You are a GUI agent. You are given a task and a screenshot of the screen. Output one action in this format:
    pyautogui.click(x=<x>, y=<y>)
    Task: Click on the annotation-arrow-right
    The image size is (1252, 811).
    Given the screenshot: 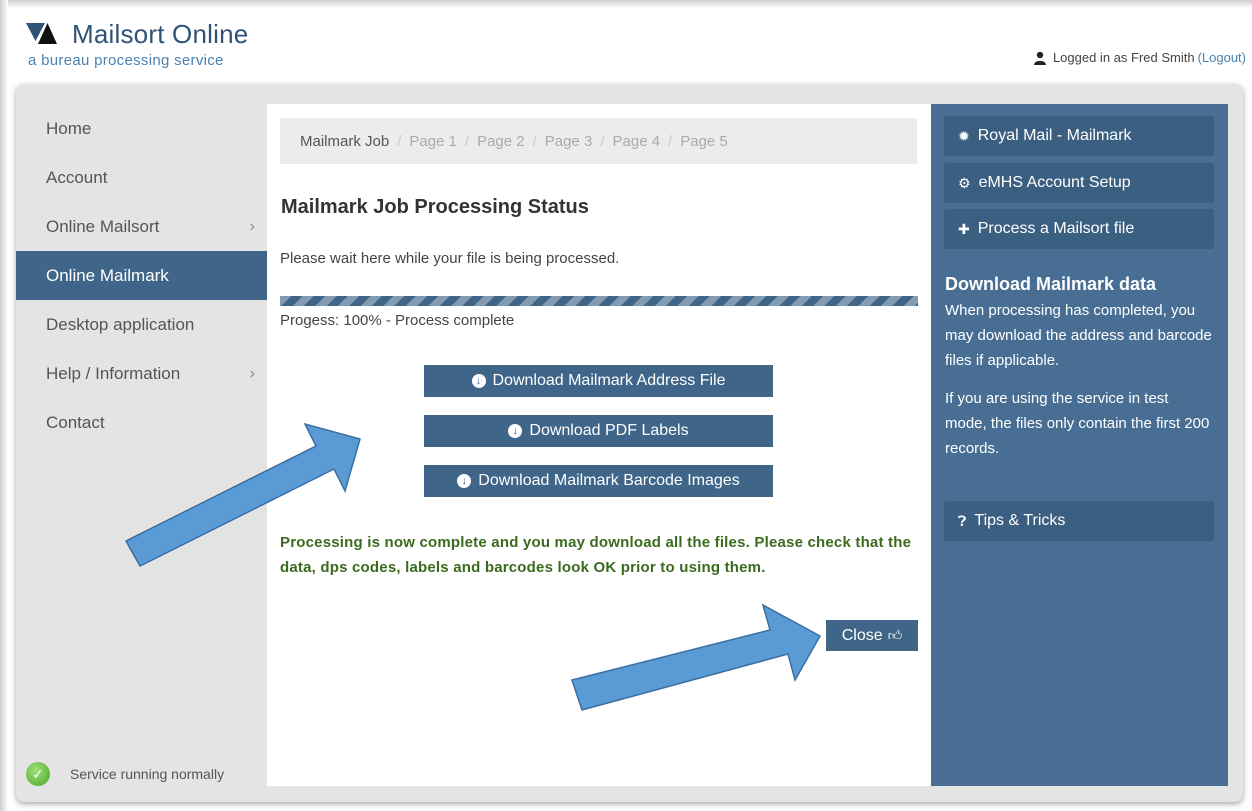 What is the action you would take?
    pyautogui.click(x=696, y=657)
    